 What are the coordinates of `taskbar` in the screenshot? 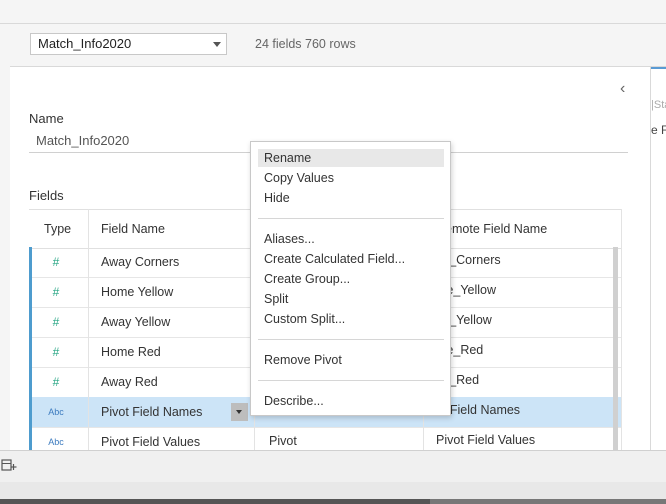 It's located at (333, 493).